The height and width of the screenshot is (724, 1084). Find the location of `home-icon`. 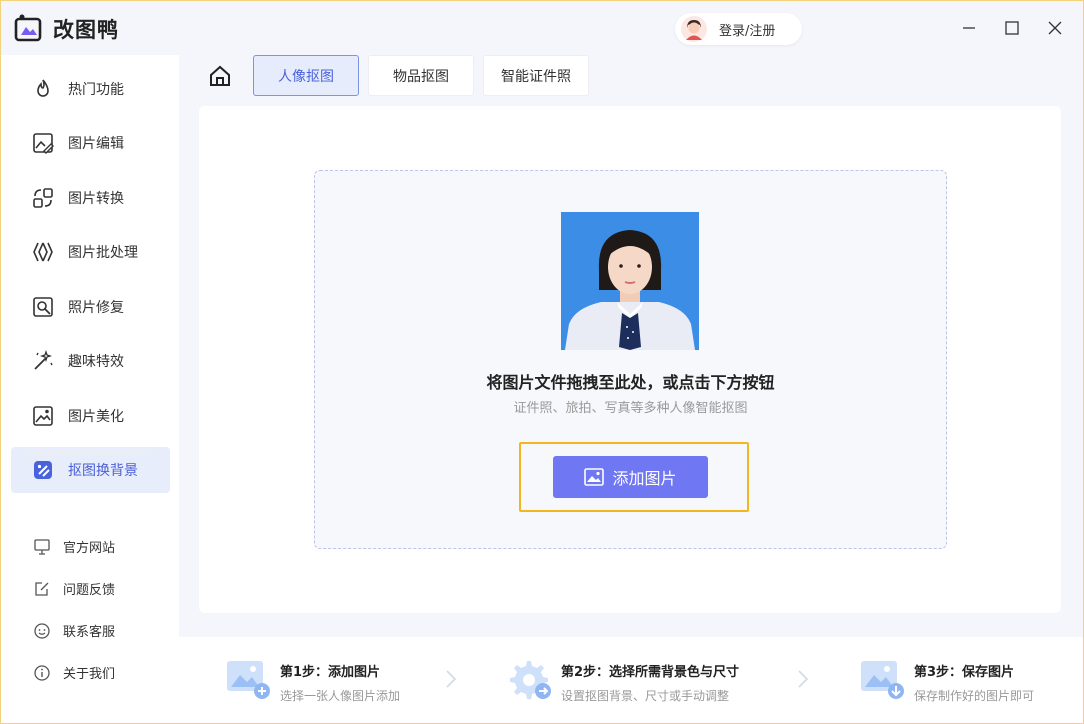

home-icon is located at coordinates (220, 75).